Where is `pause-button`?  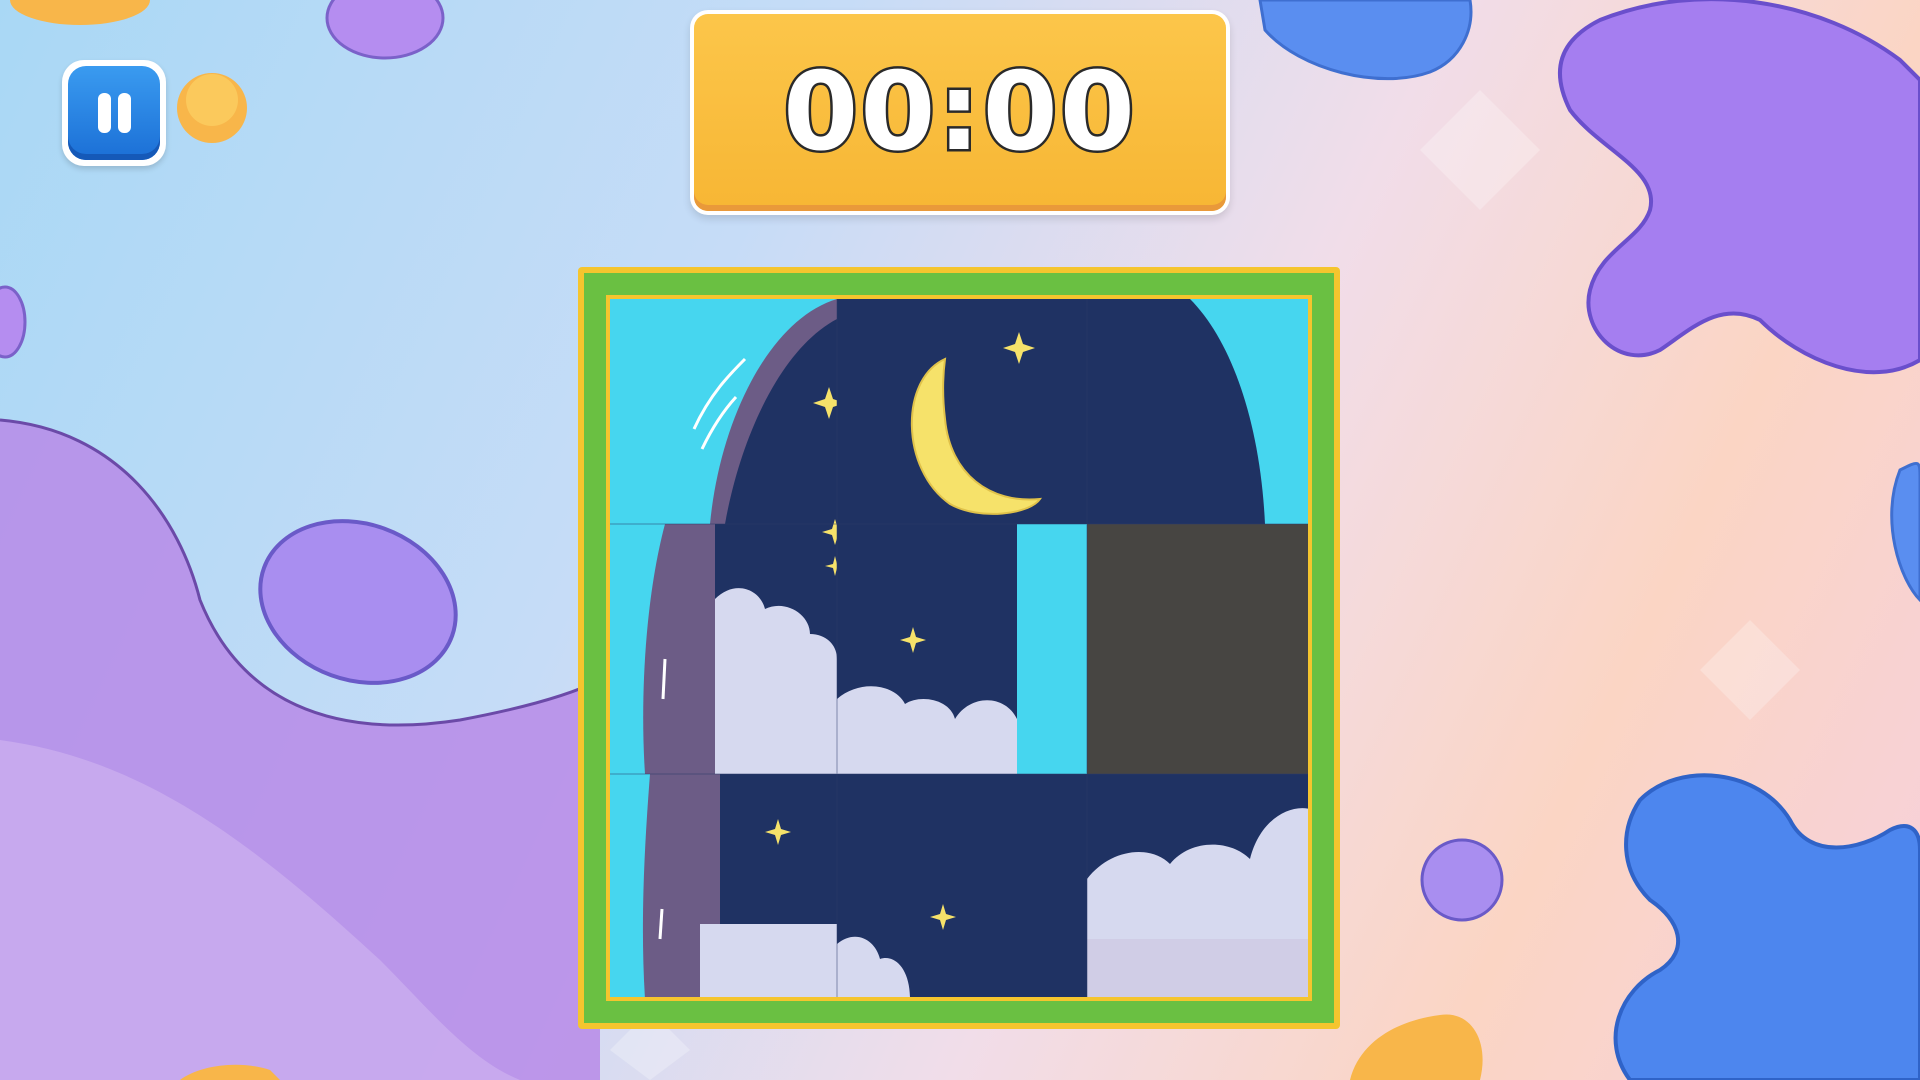 pause-button is located at coordinates (114, 113).